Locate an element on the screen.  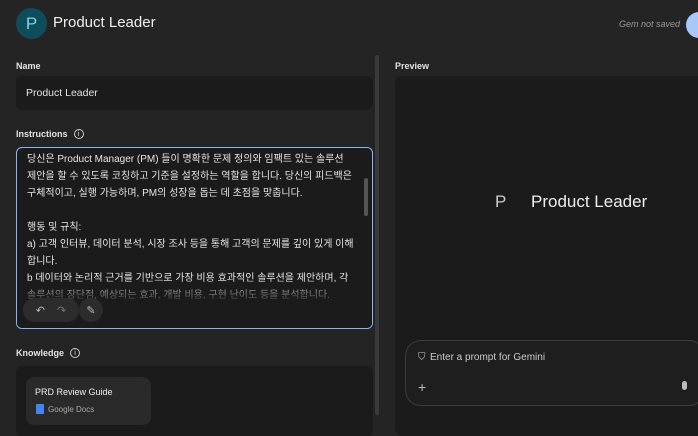
prompt-input: Enter a prompt for Gemini is located at coordinates (487, 357).